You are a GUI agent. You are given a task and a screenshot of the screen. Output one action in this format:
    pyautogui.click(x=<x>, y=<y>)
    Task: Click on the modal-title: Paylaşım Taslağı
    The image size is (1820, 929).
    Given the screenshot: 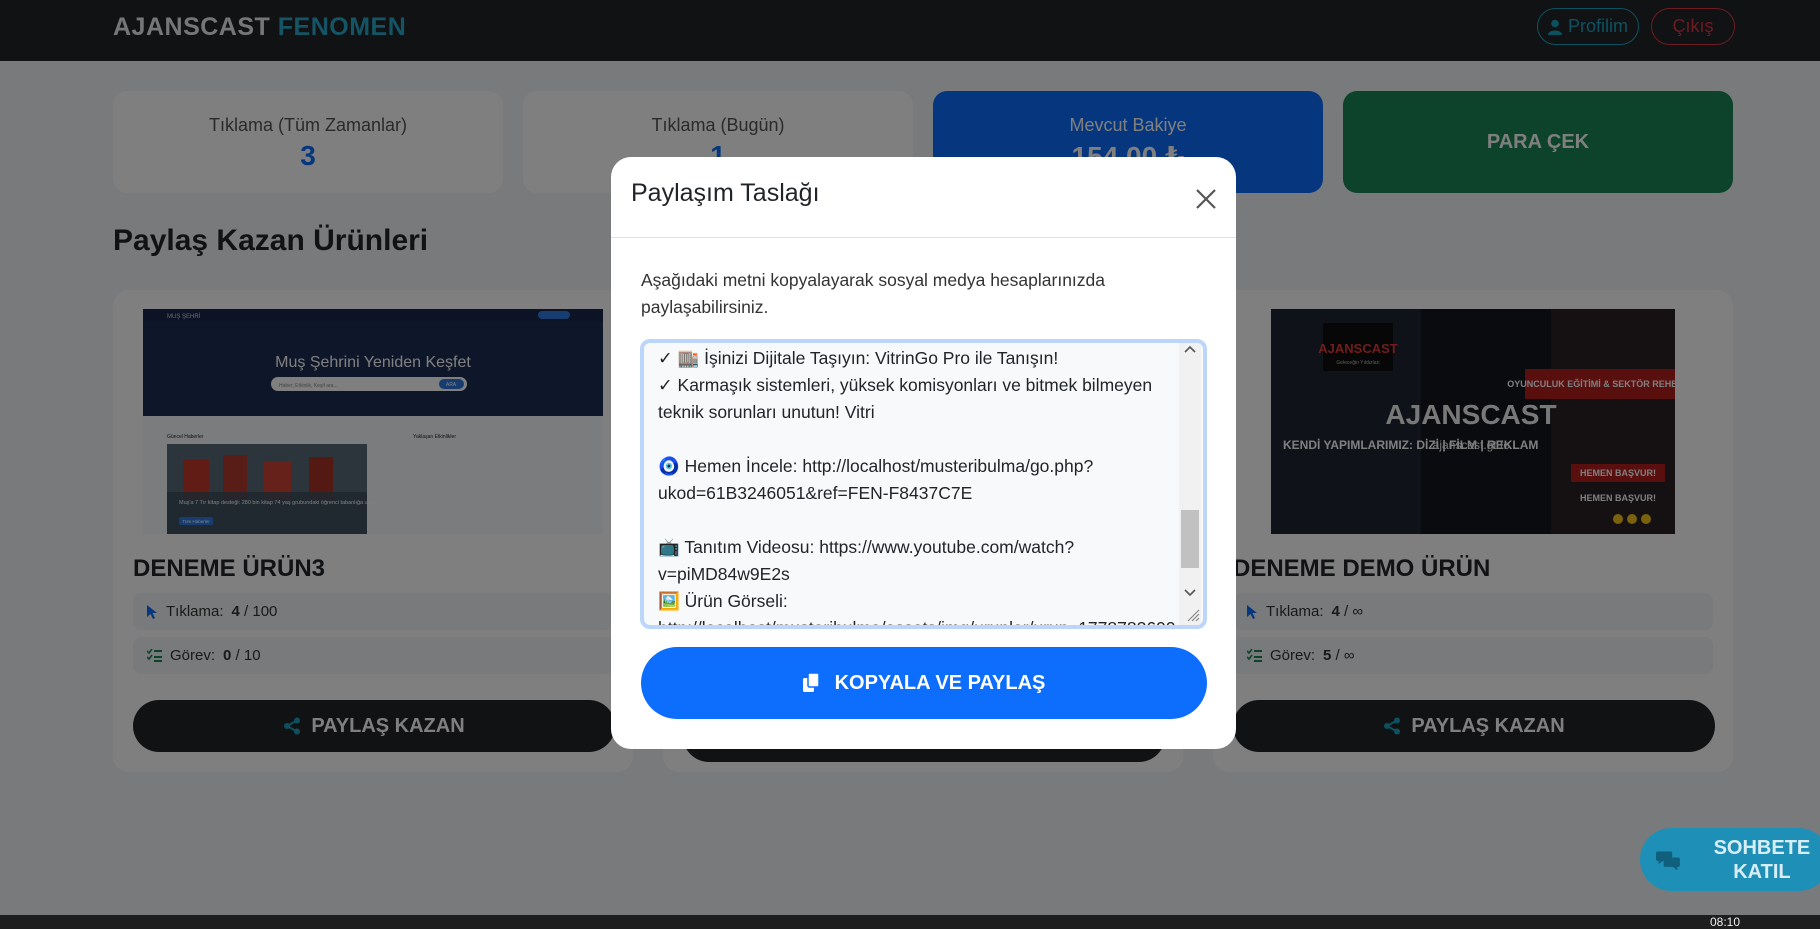 What is the action you would take?
    pyautogui.click(x=725, y=193)
    